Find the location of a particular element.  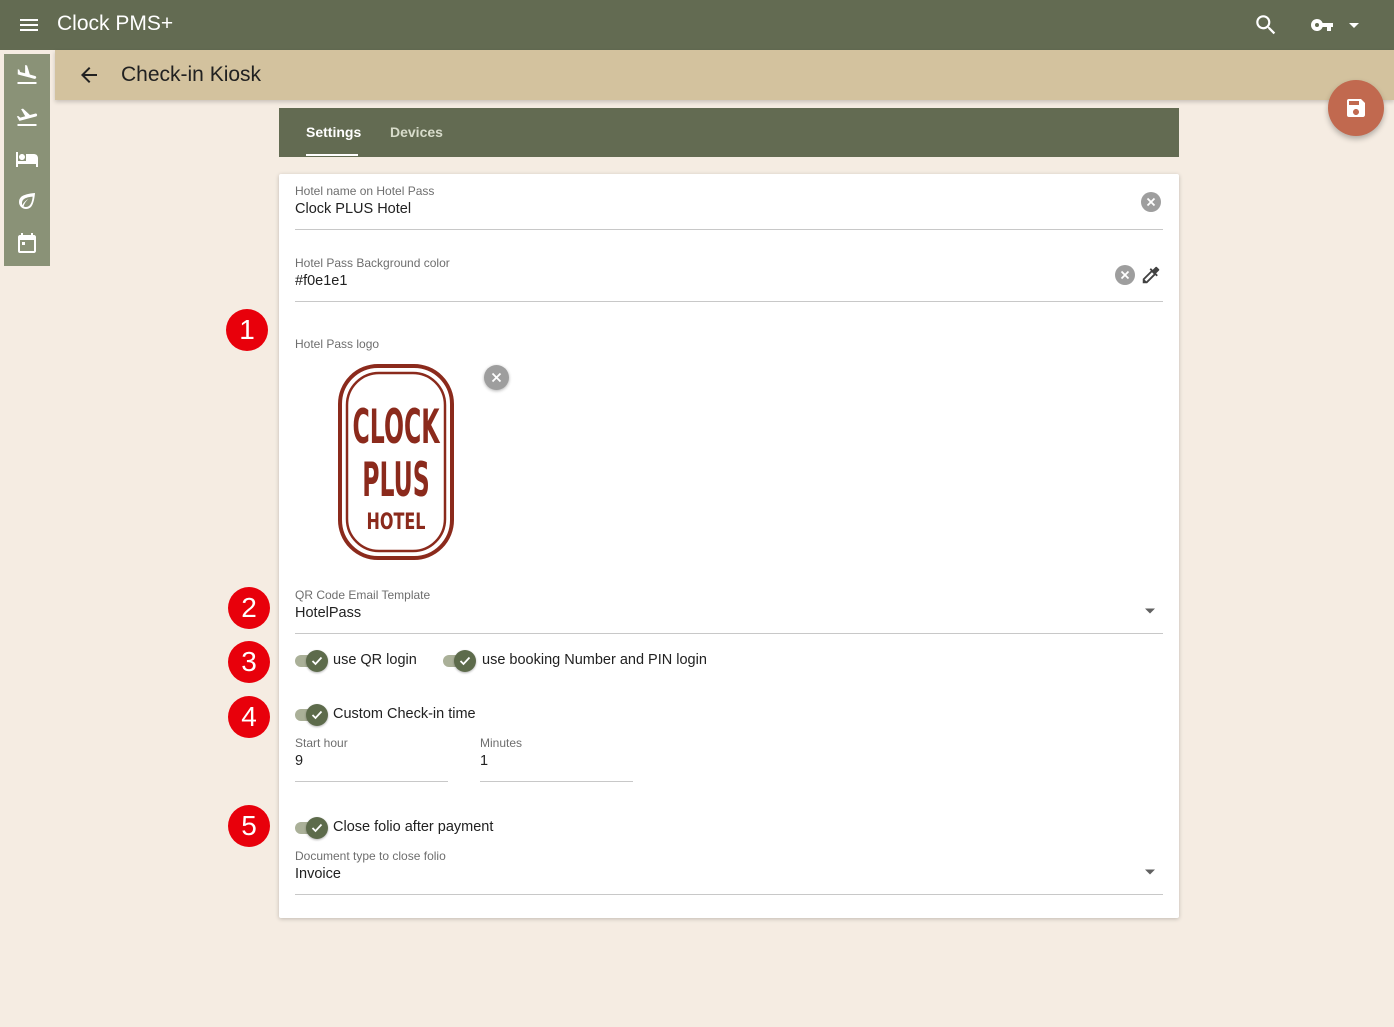

save-button is located at coordinates (1356, 108).